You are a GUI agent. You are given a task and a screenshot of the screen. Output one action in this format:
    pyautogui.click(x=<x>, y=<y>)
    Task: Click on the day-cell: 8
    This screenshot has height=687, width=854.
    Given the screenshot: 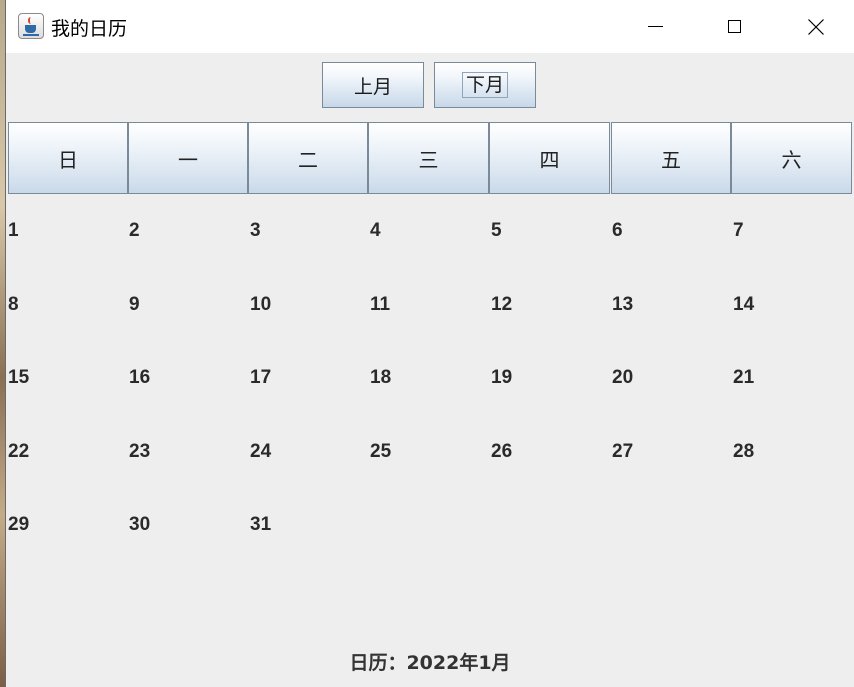 What is the action you would take?
    pyautogui.click(x=67, y=305)
    